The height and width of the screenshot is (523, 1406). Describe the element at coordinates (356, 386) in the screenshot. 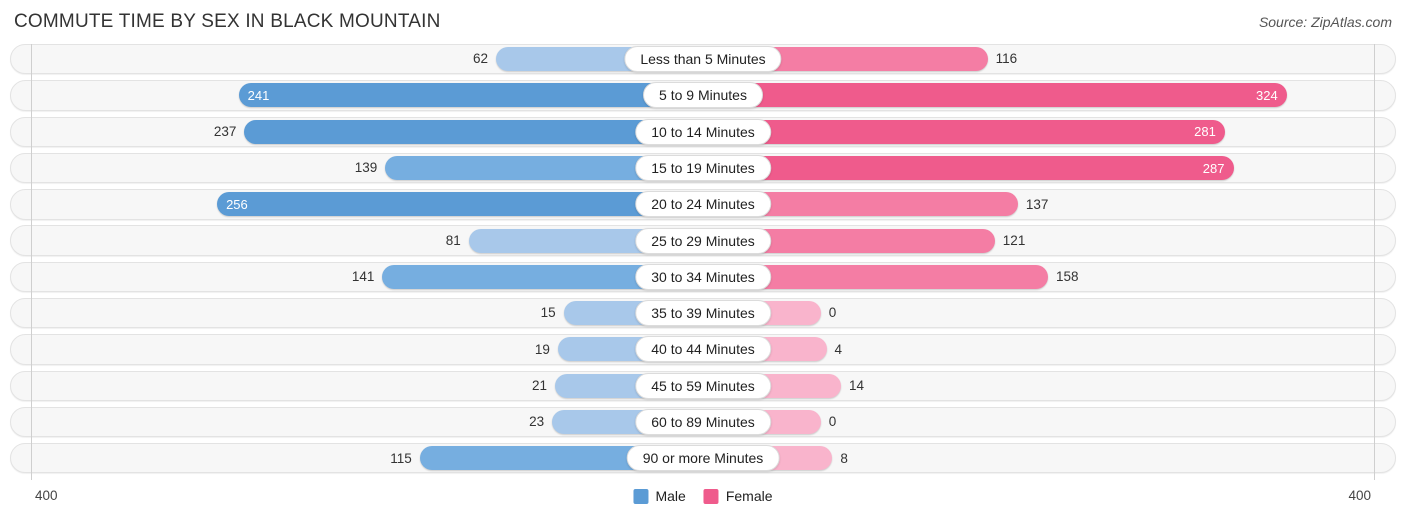

I see `male-half: 21` at that location.